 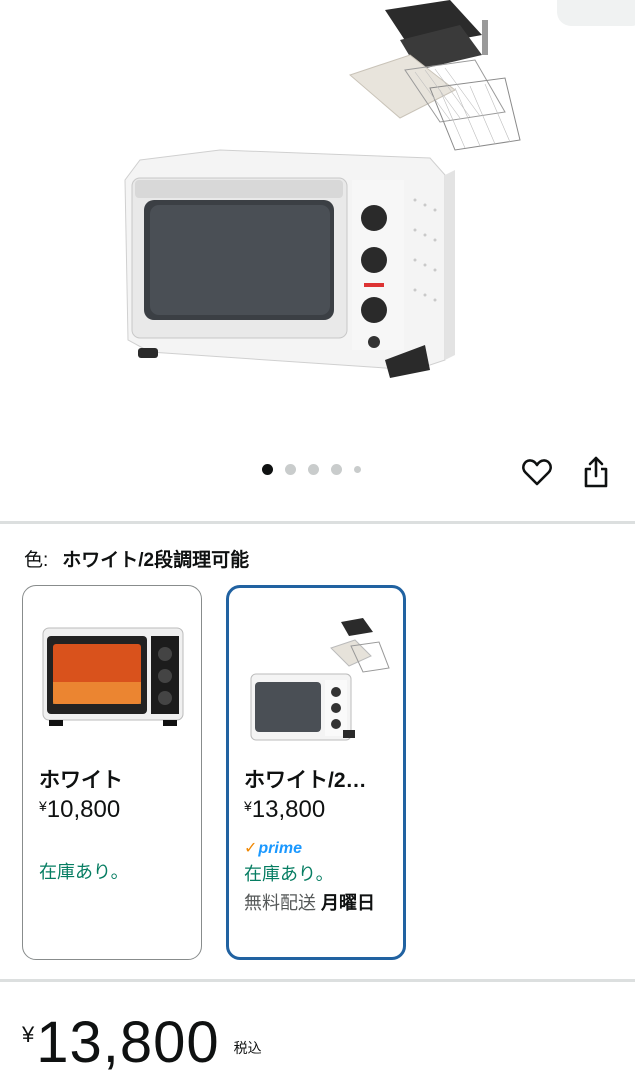 What do you see at coordinates (285, 809) in the screenshot?
I see `variation-price: ¥13,800` at bounding box center [285, 809].